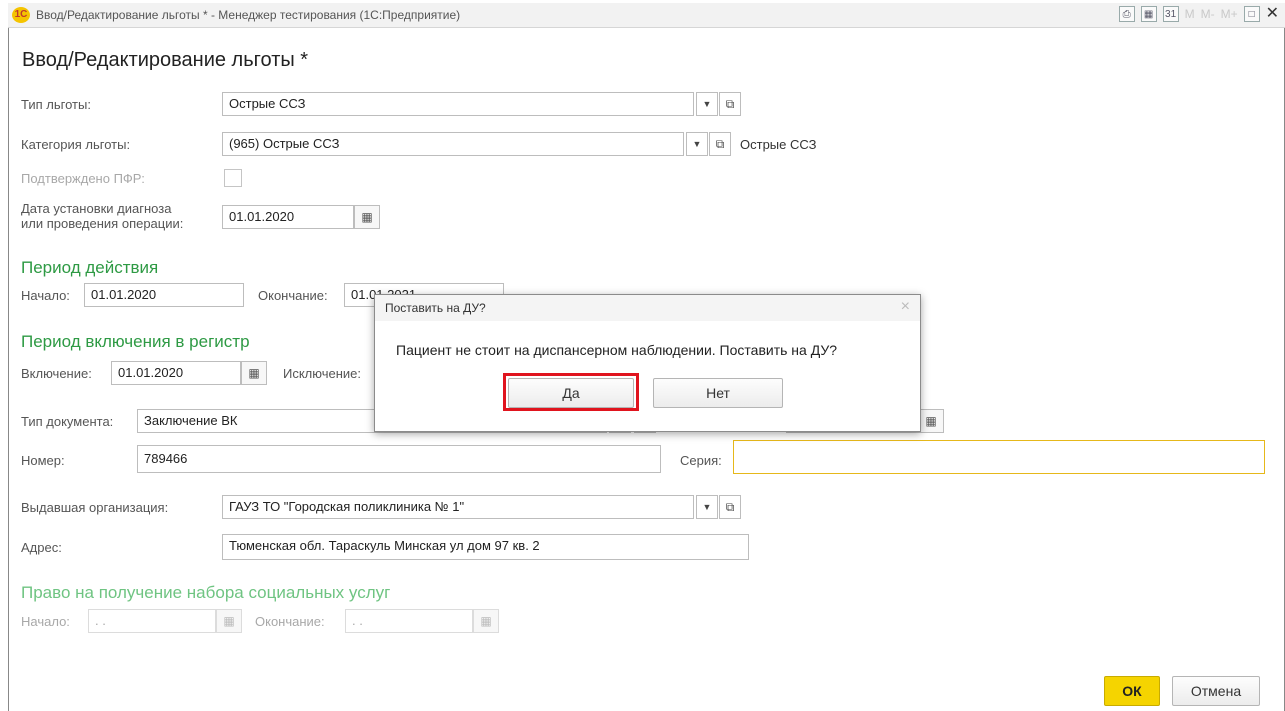 This screenshot has height=711, width=1285. Describe the element at coordinates (176, 373) in the screenshot. I see `register-include-field: 01.01.2020` at that location.